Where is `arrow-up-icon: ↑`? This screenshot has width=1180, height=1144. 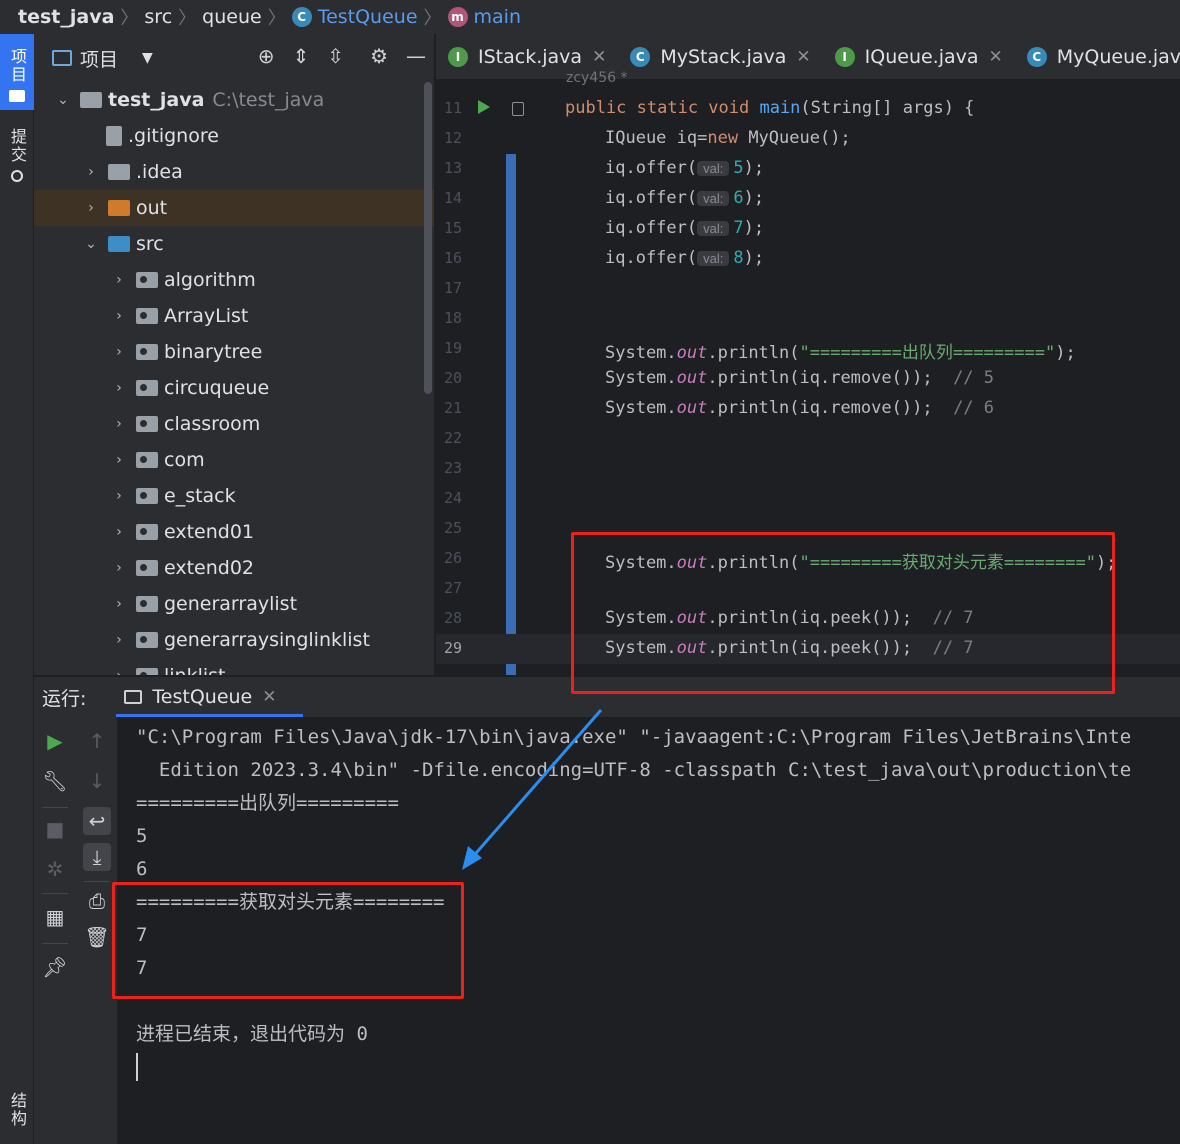
arrow-up-icon: ↑ is located at coordinates (97, 741).